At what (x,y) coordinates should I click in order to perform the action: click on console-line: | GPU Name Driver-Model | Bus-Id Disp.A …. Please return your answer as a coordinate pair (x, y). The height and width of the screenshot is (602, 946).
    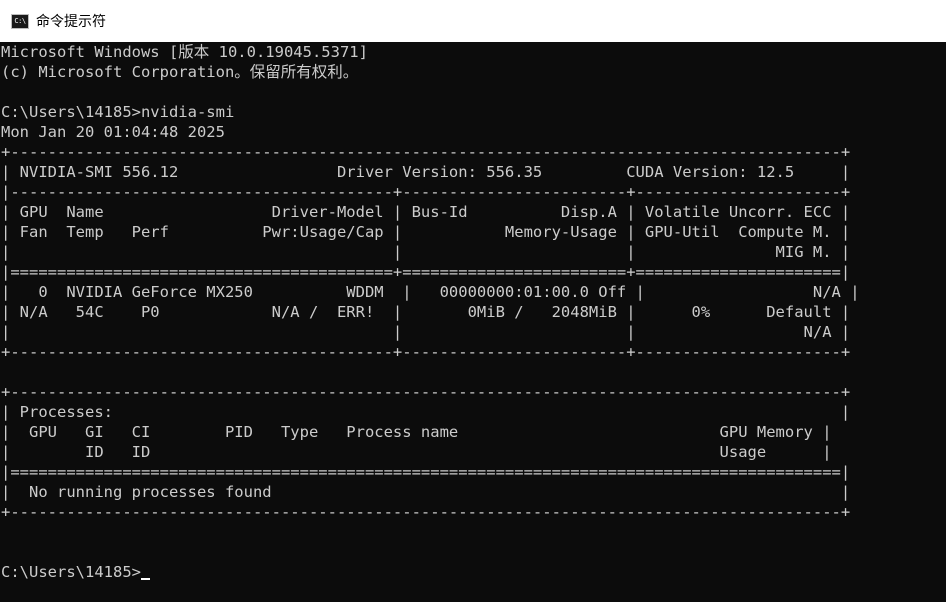
    Looking at the image, I should click on (426, 212).